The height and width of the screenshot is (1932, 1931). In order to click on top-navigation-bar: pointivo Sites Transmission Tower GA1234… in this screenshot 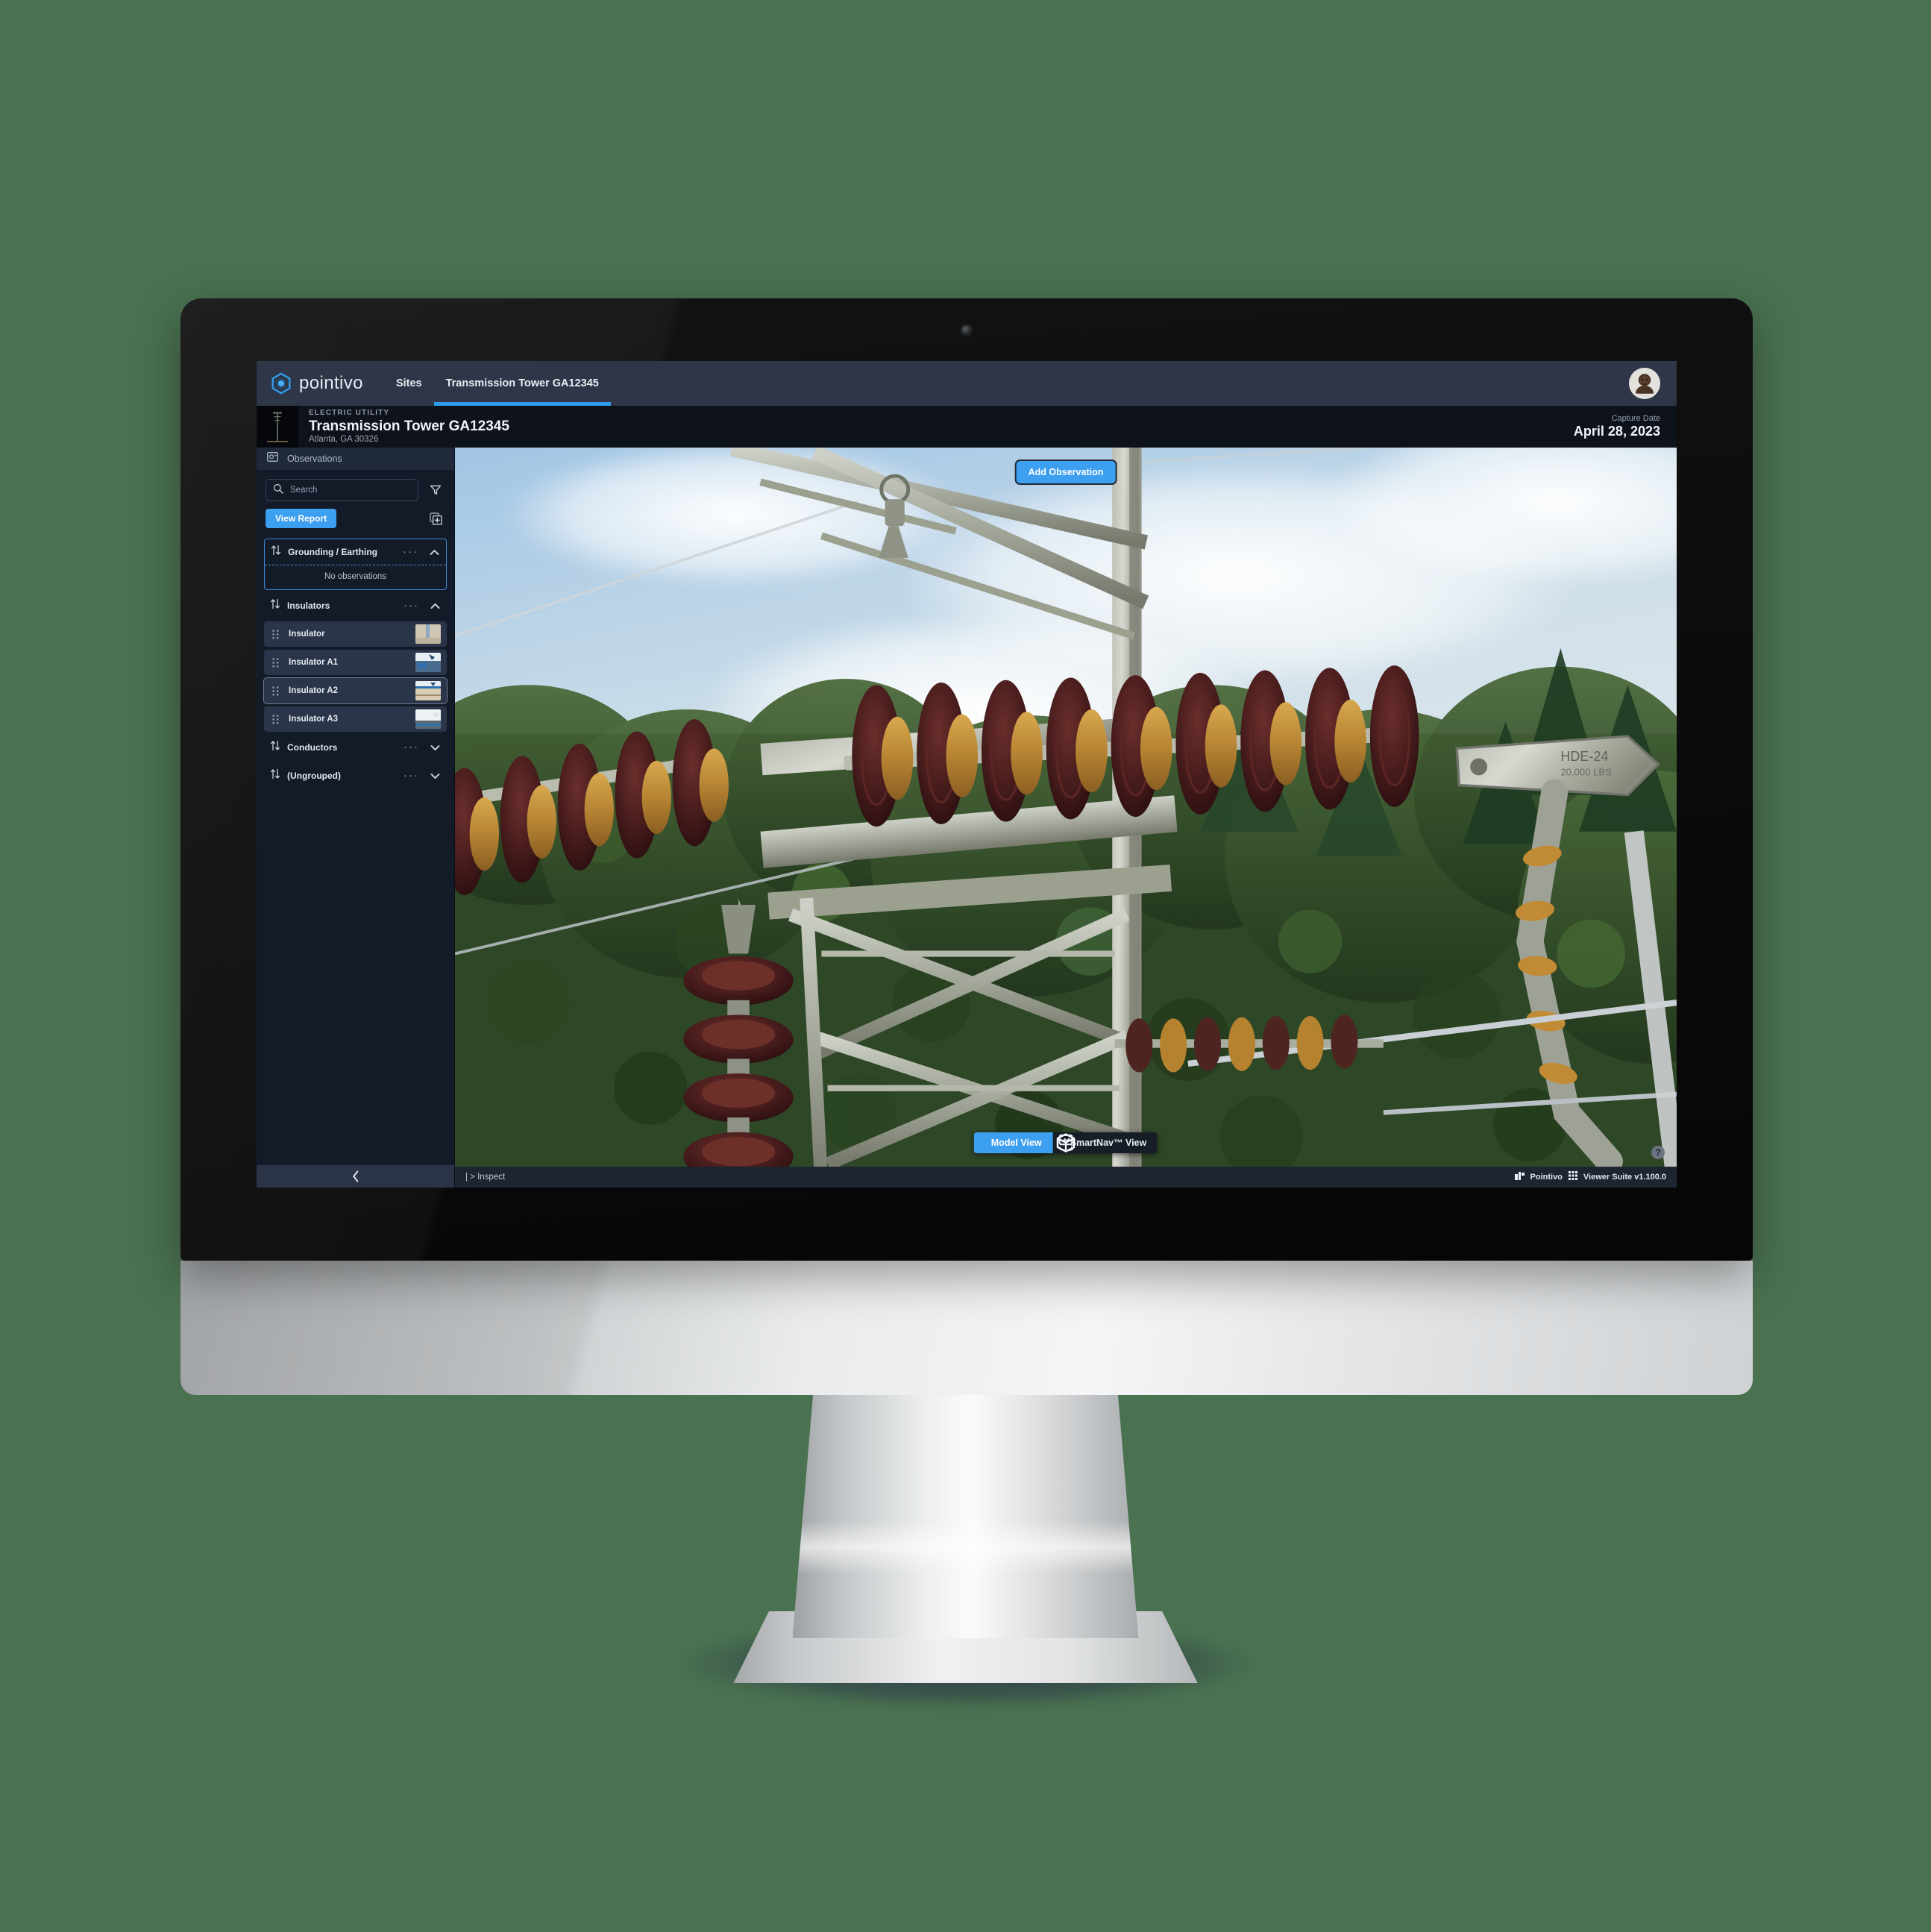, I will do `click(967, 384)`.